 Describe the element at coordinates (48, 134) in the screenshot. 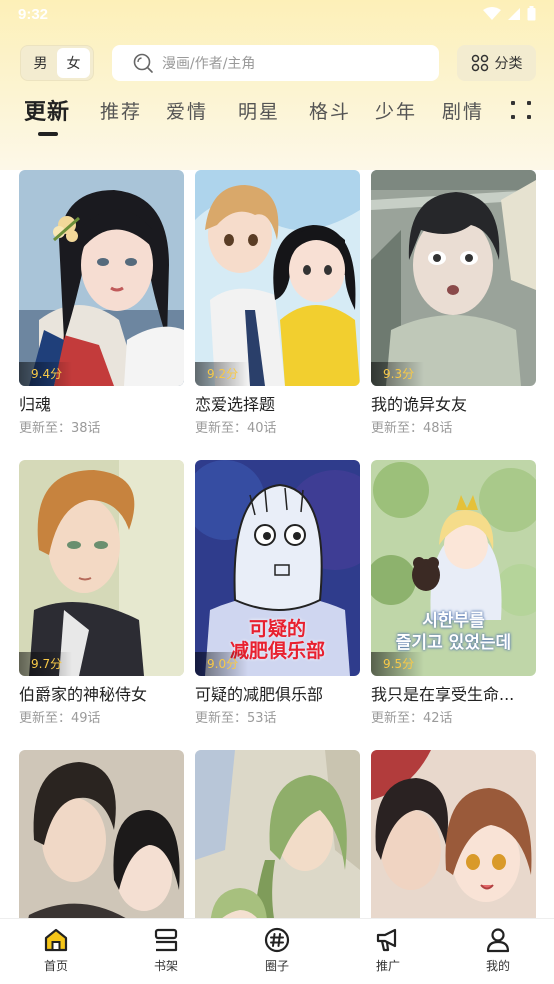

I see `tab-active-indicator` at that location.